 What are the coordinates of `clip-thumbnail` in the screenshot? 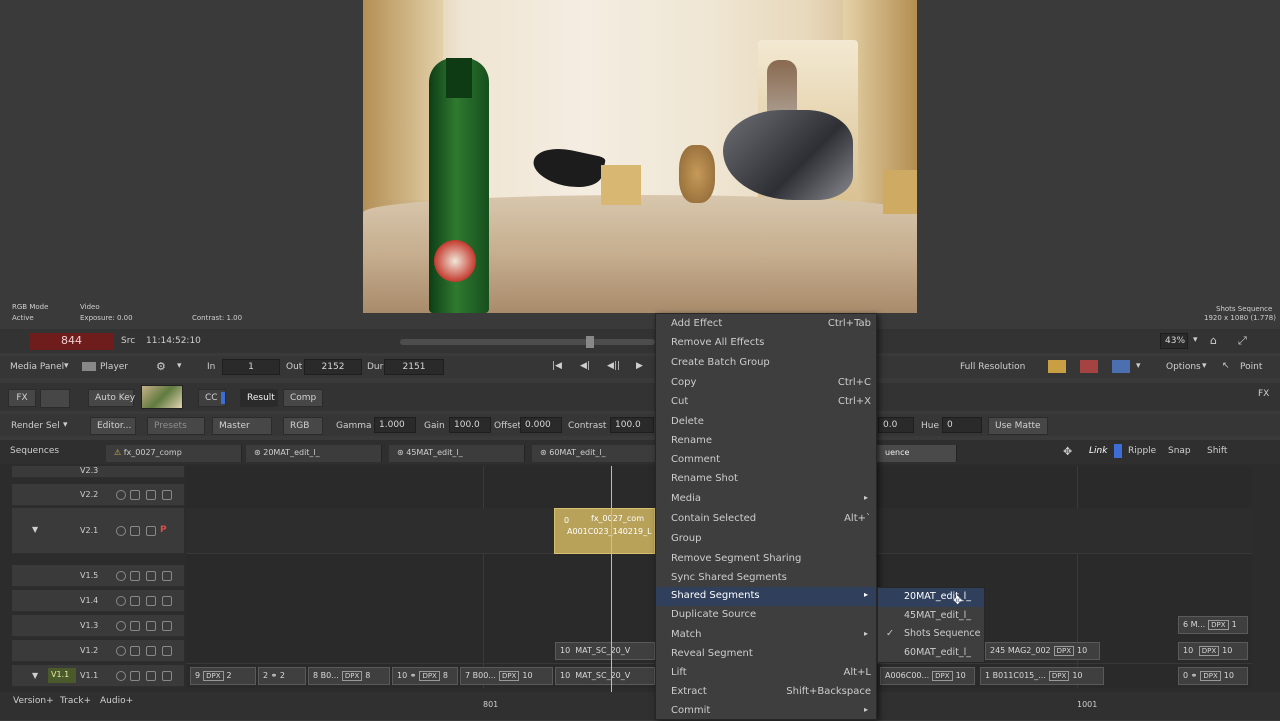 It's located at (162, 397).